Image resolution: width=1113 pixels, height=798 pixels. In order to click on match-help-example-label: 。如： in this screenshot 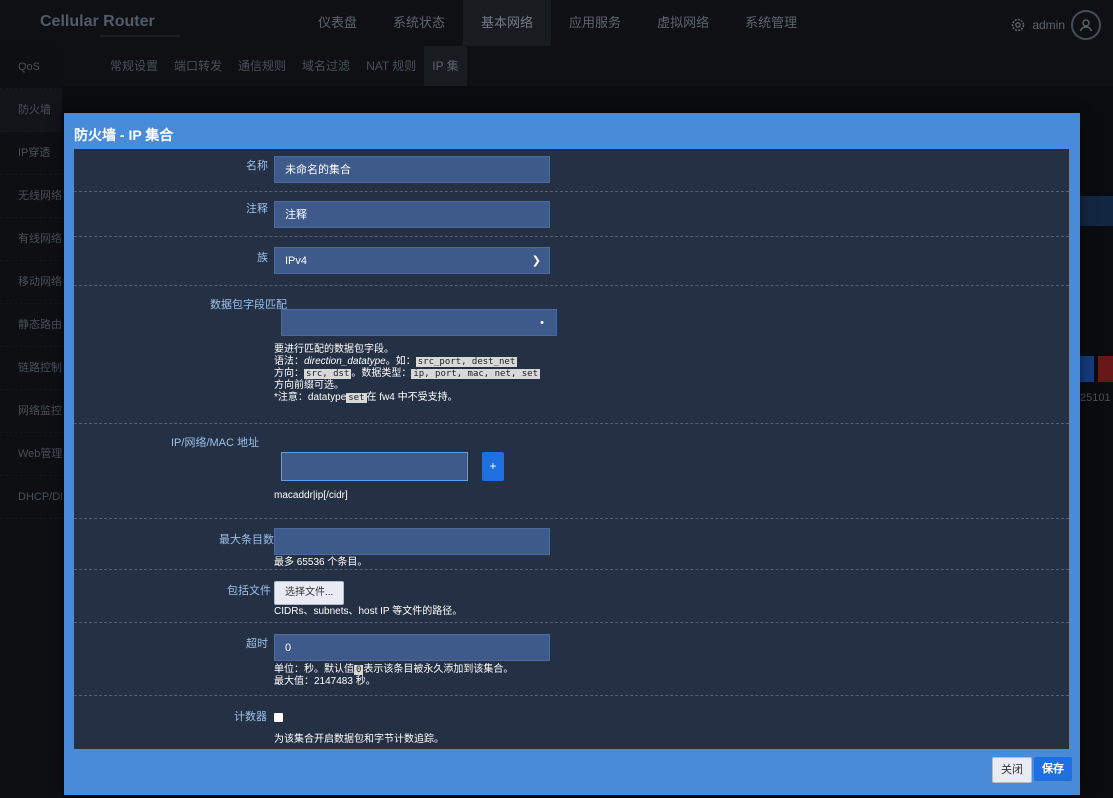, I will do `click(400, 361)`.